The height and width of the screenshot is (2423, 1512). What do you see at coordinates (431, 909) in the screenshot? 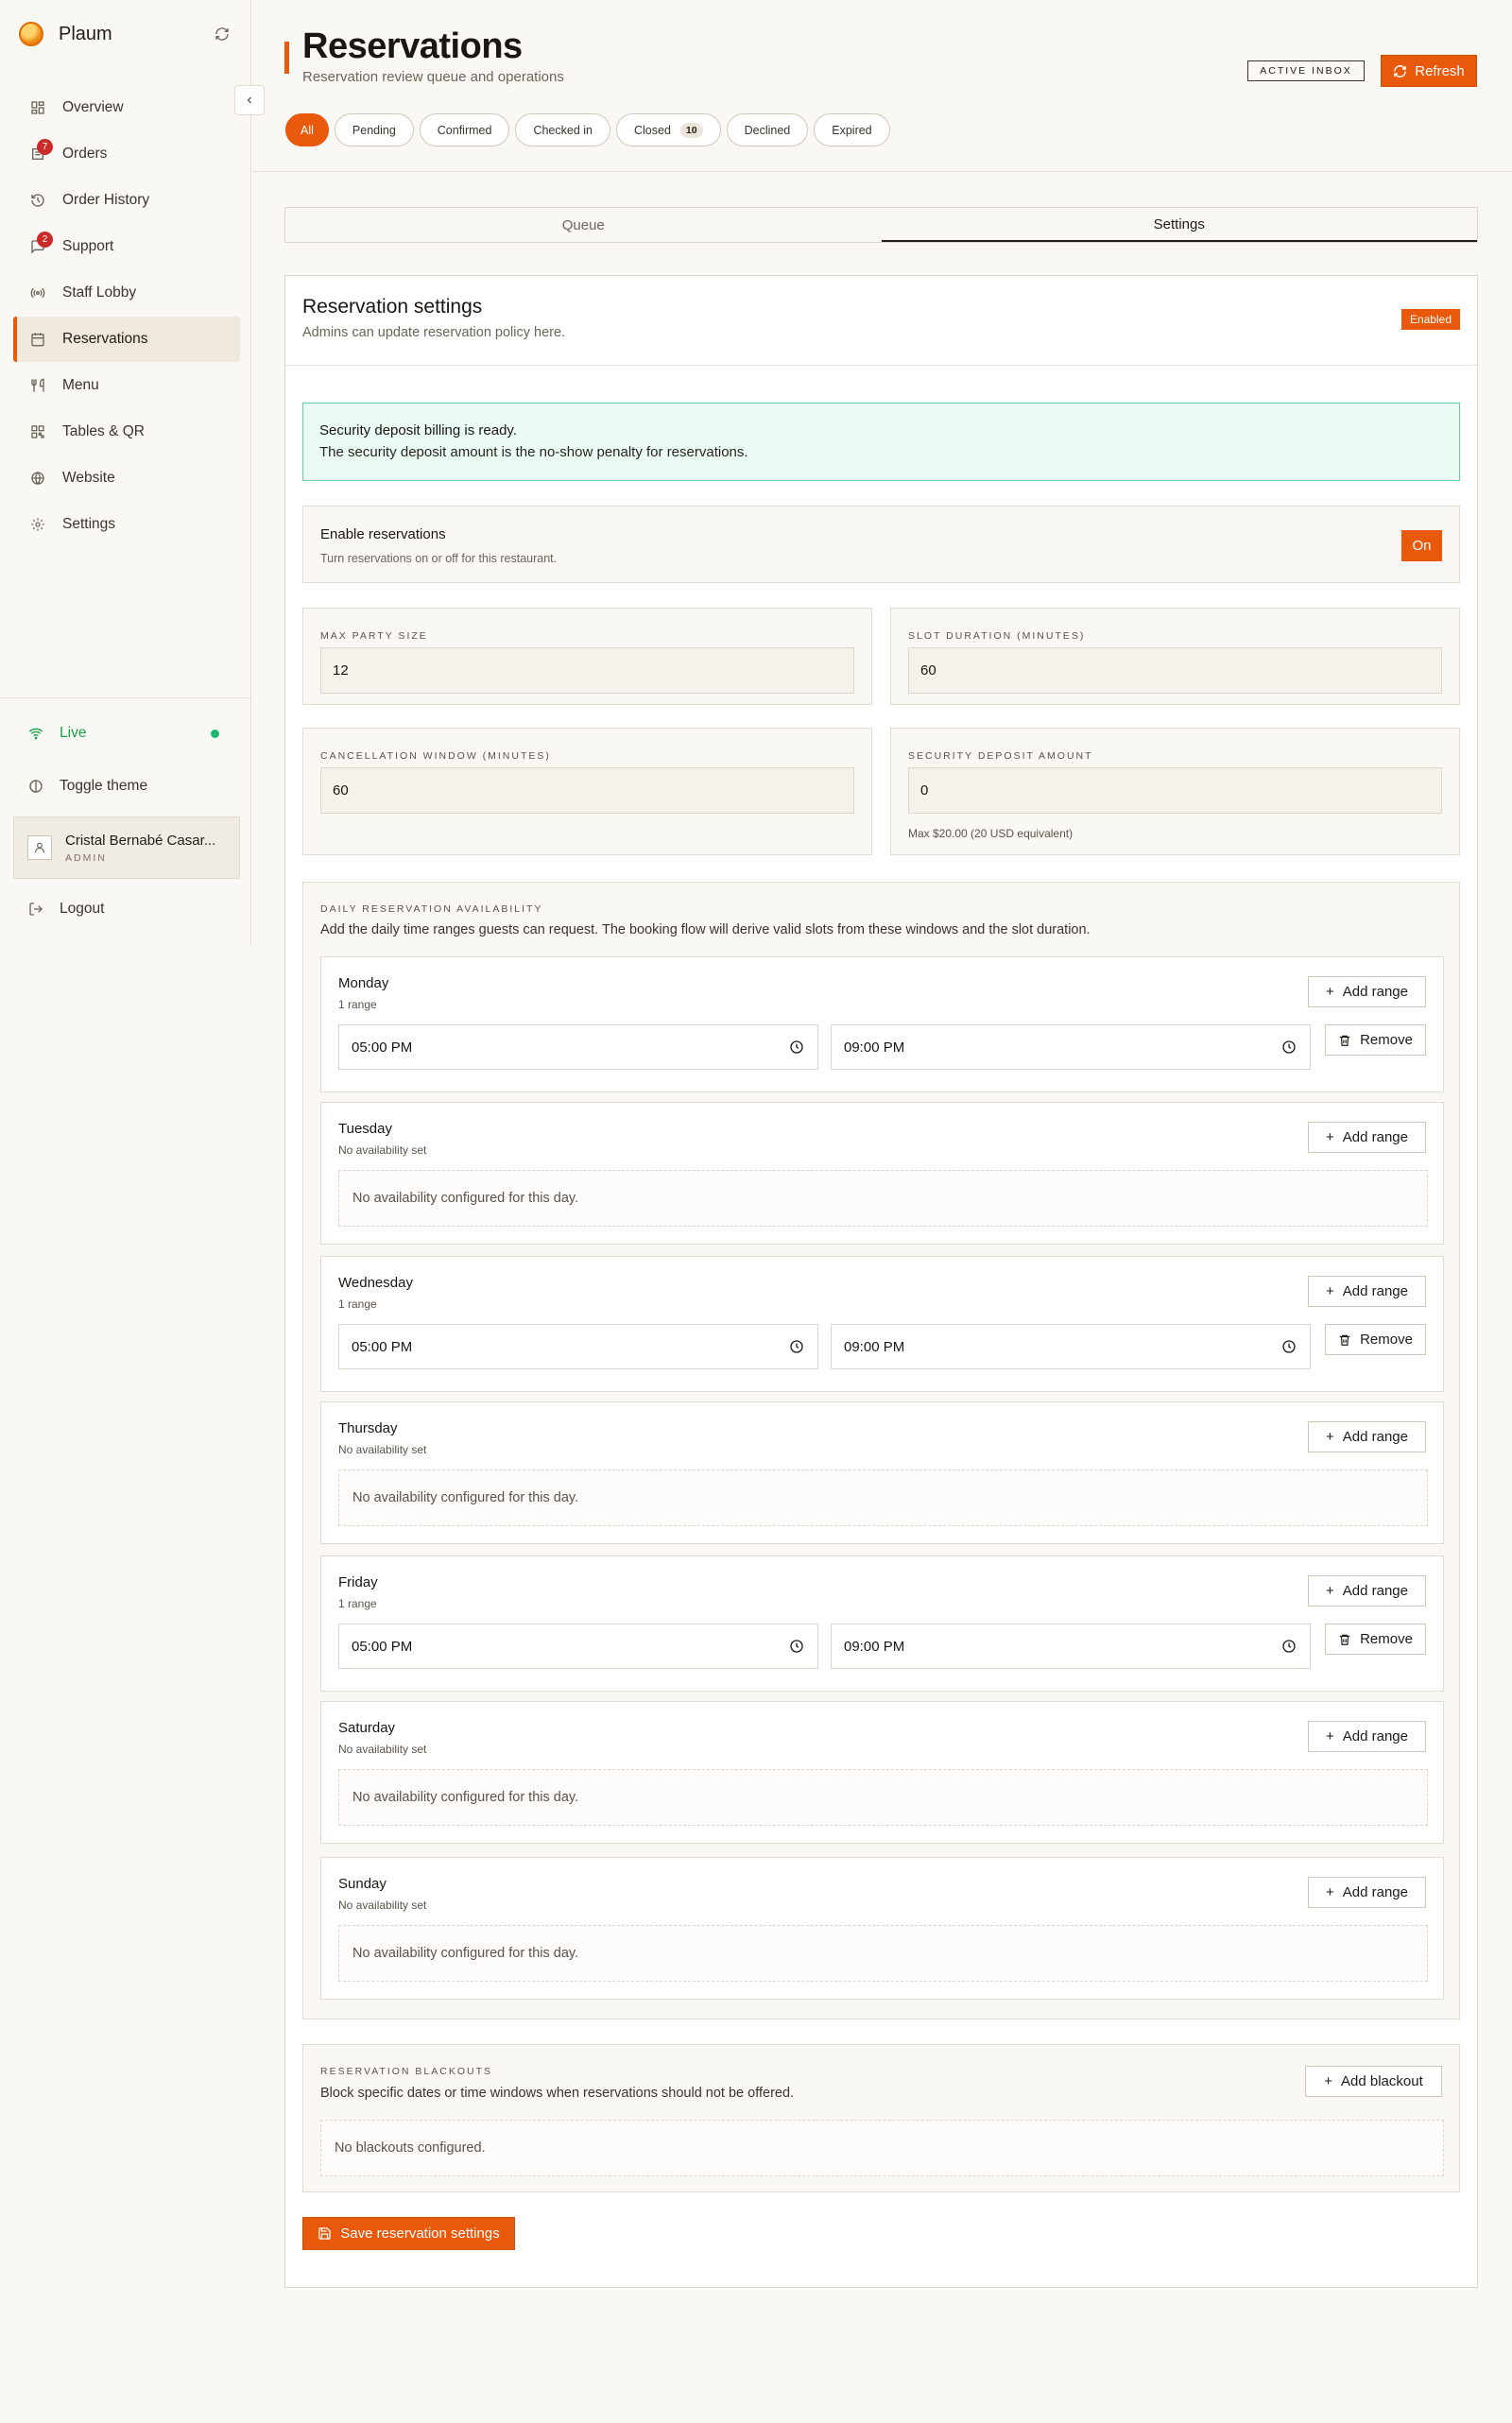
I see `availability-label: DAILY RESERVATION AVAILABILITY` at bounding box center [431, 909].